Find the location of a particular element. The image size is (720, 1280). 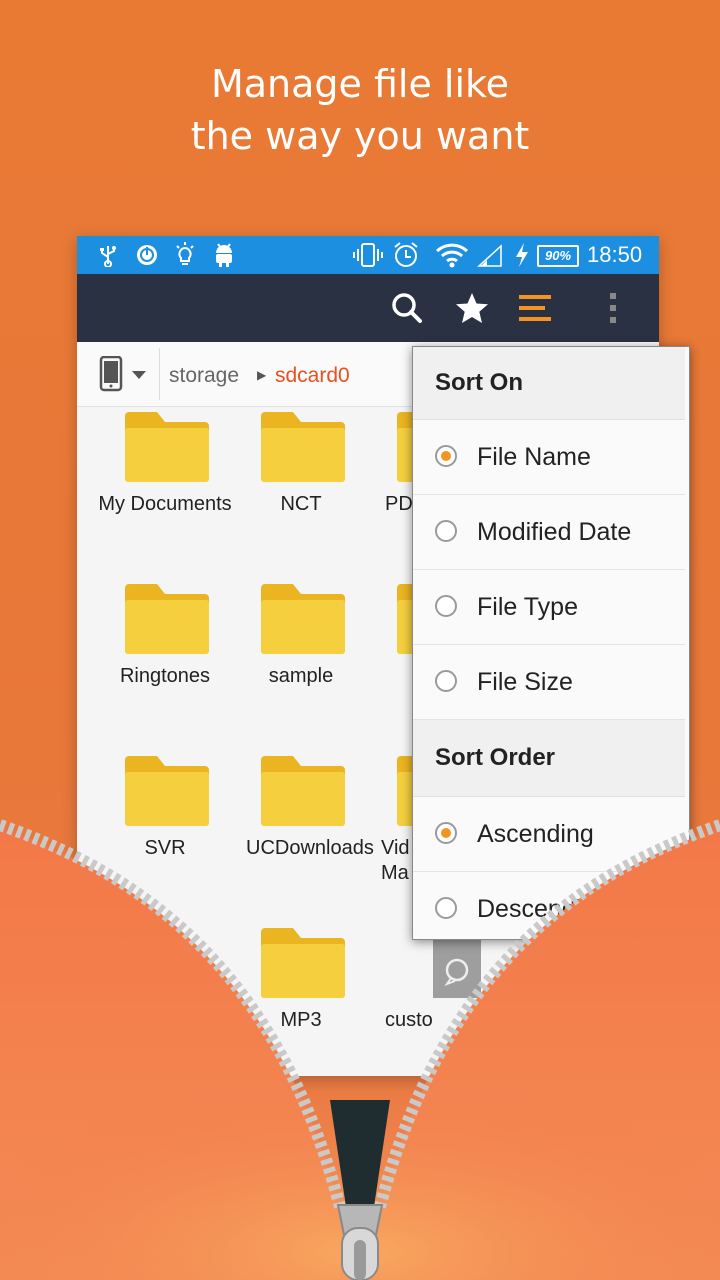

usb-icon is located at coordinates (108, 256).